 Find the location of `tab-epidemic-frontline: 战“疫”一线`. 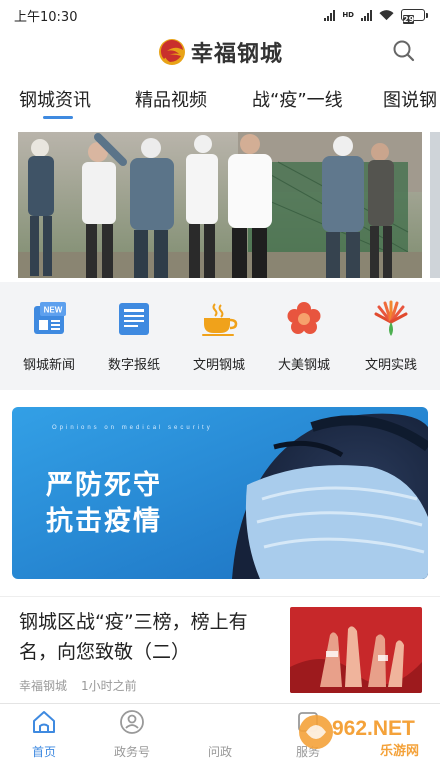

tab-epidemic-frontline: 战“疫”一线 is located at coordinates (297, 99).